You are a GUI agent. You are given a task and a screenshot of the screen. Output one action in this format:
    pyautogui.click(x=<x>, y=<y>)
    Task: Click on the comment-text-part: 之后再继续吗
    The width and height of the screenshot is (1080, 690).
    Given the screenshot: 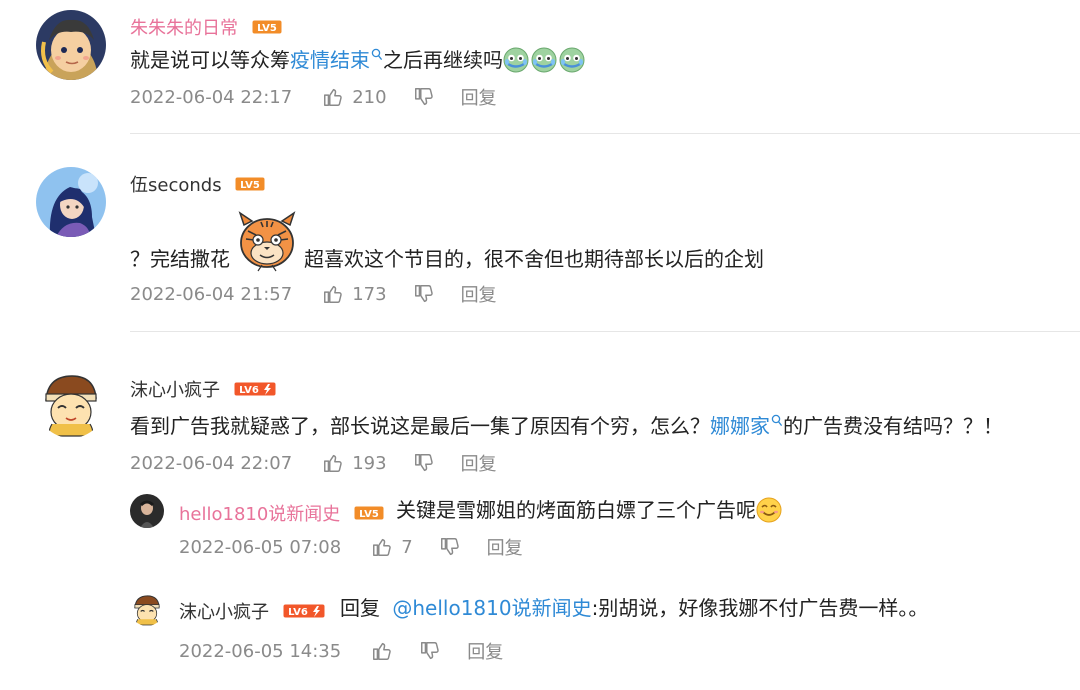 What is the action you would take?
    pyautogui.click(x=443, y=60)
    